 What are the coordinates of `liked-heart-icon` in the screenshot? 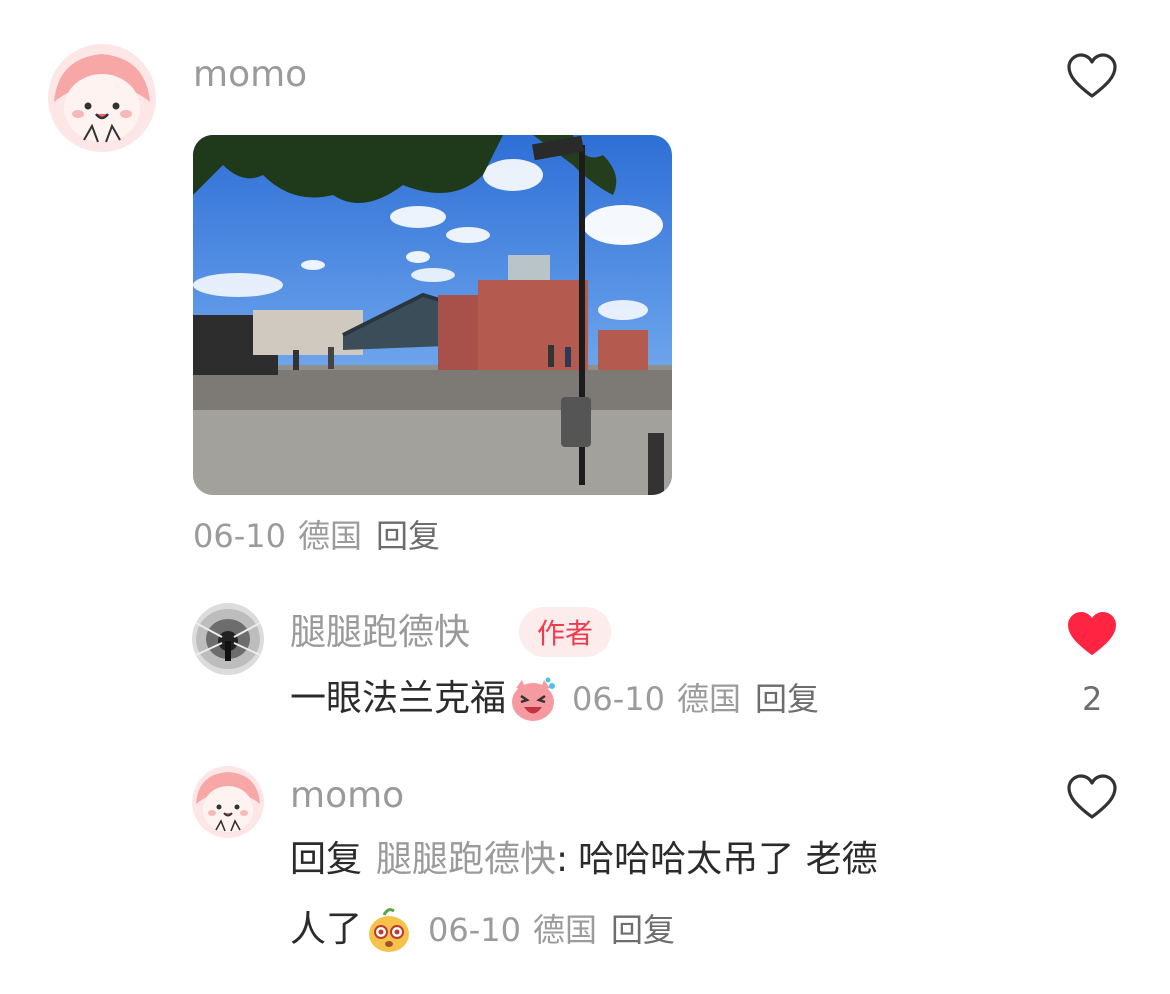 It's located at (1092, 634).